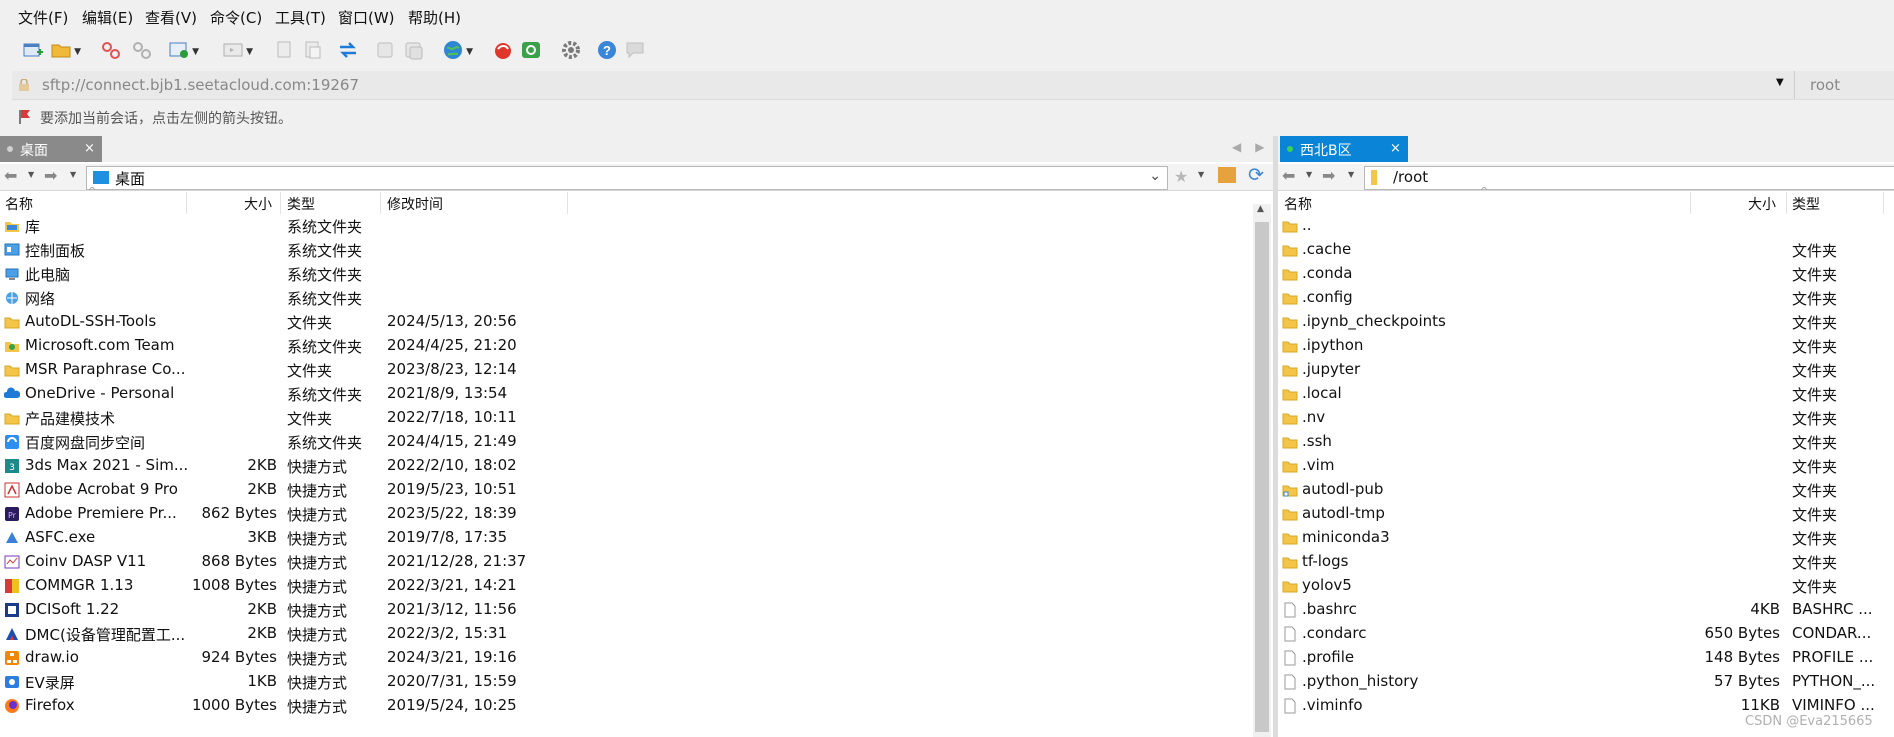 The image size is (1894, 737). Describe the element at coordinates (571, 50) in the screenshot. I see `gear-icon` at that location.